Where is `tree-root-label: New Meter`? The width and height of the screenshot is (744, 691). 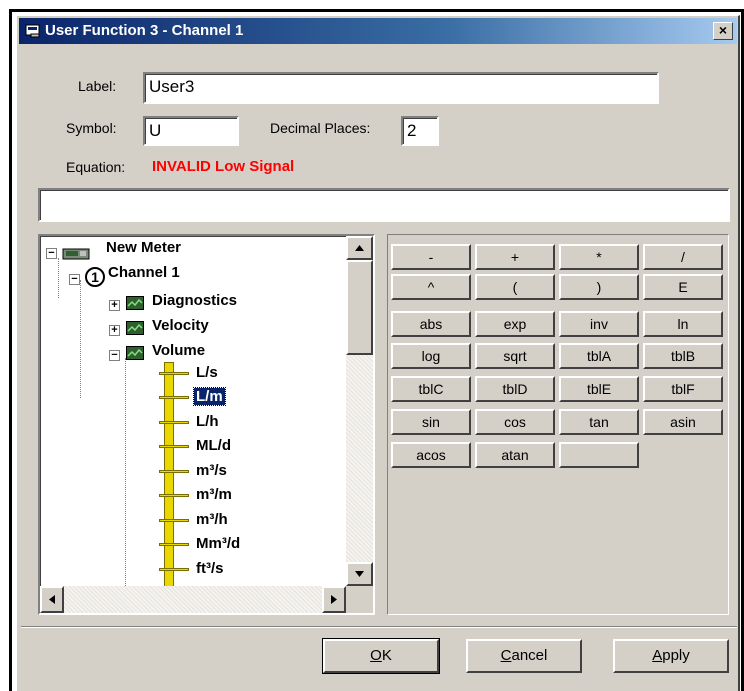 tree-root-label: New Meter is located at coordinates (143, 247).